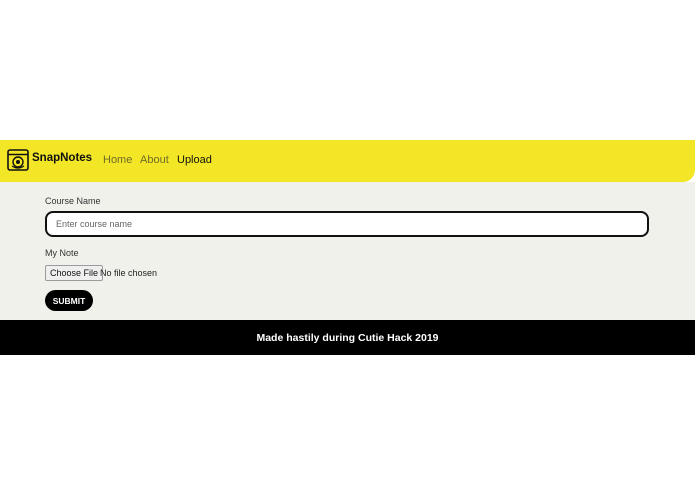 The height and width of the screenshot is (494, 695). Describe the element at coordinates (18, 160) in the screenshot. I see `camera-icon` at that location.